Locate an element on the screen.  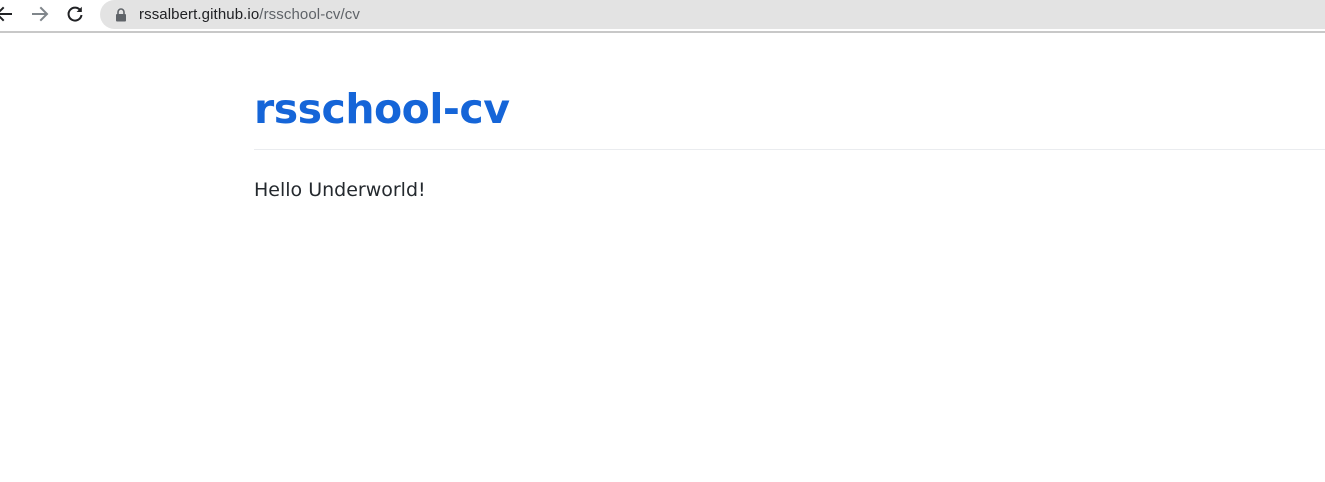
url-text: rssalbert.github.io/rsschool-cv/cv is located at coordinates (249, 14).